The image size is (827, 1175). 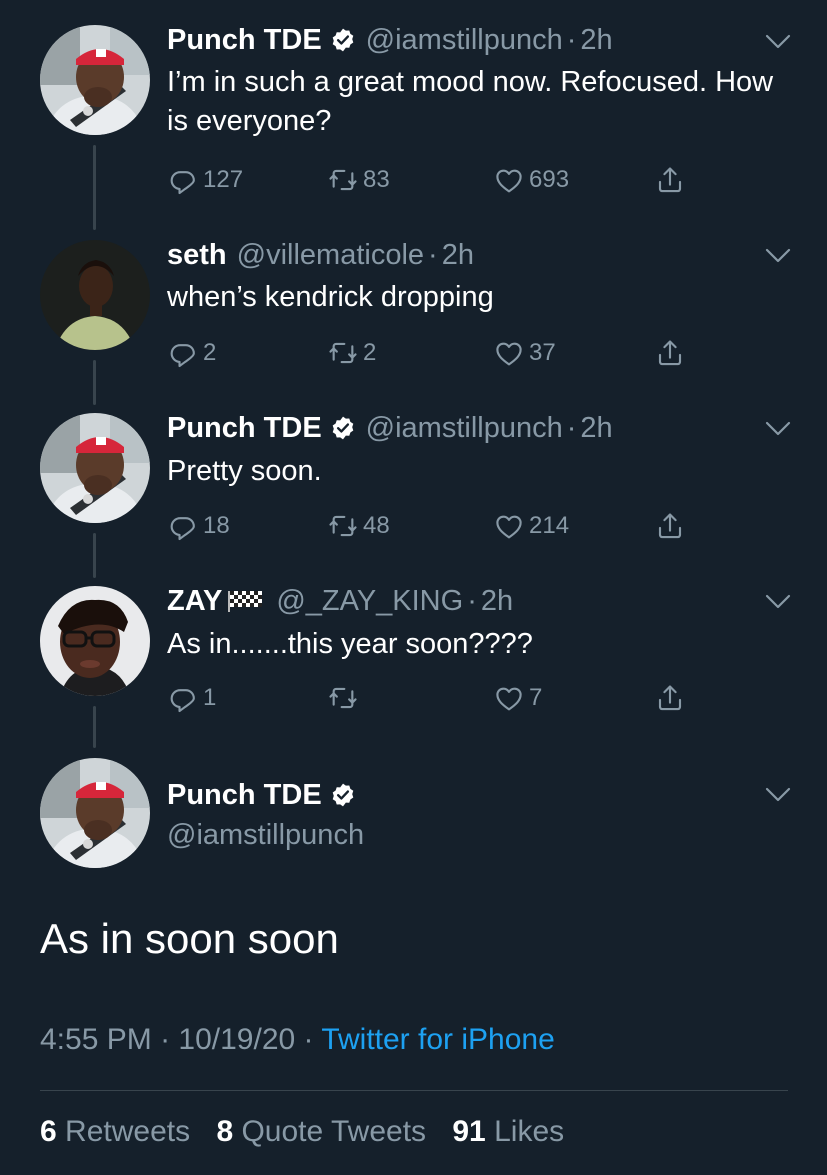 I want to click on like-button: 693, so click(x=531, y=180).